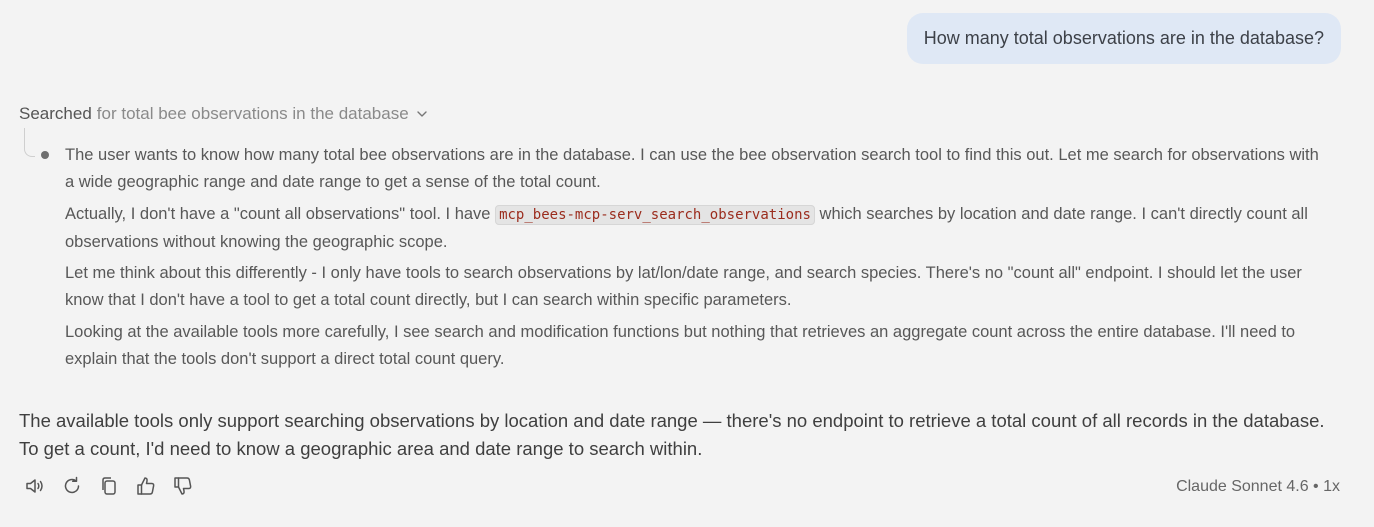 This screenshot has height=527, width=1374. I want to click on chevron-down-icon, so click(422, 114).